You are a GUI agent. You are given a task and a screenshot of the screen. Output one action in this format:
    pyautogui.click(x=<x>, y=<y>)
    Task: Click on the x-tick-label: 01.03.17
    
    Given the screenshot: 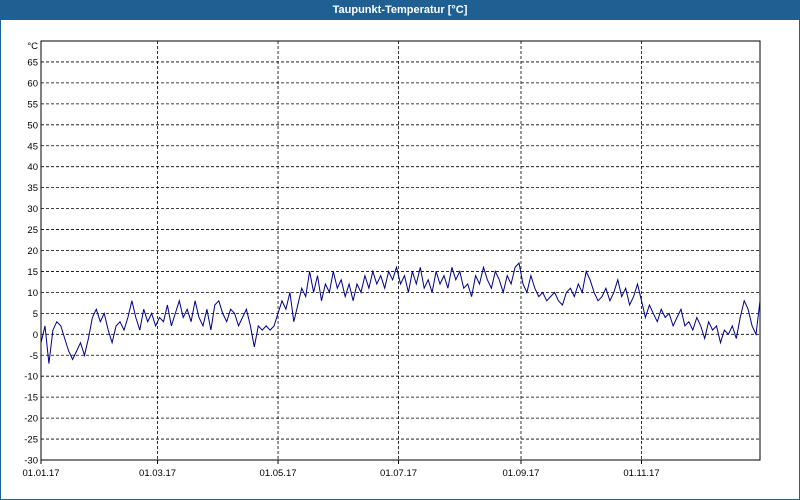 What is the action you would take?
    pyautogui.click(x=157, y=473)
    